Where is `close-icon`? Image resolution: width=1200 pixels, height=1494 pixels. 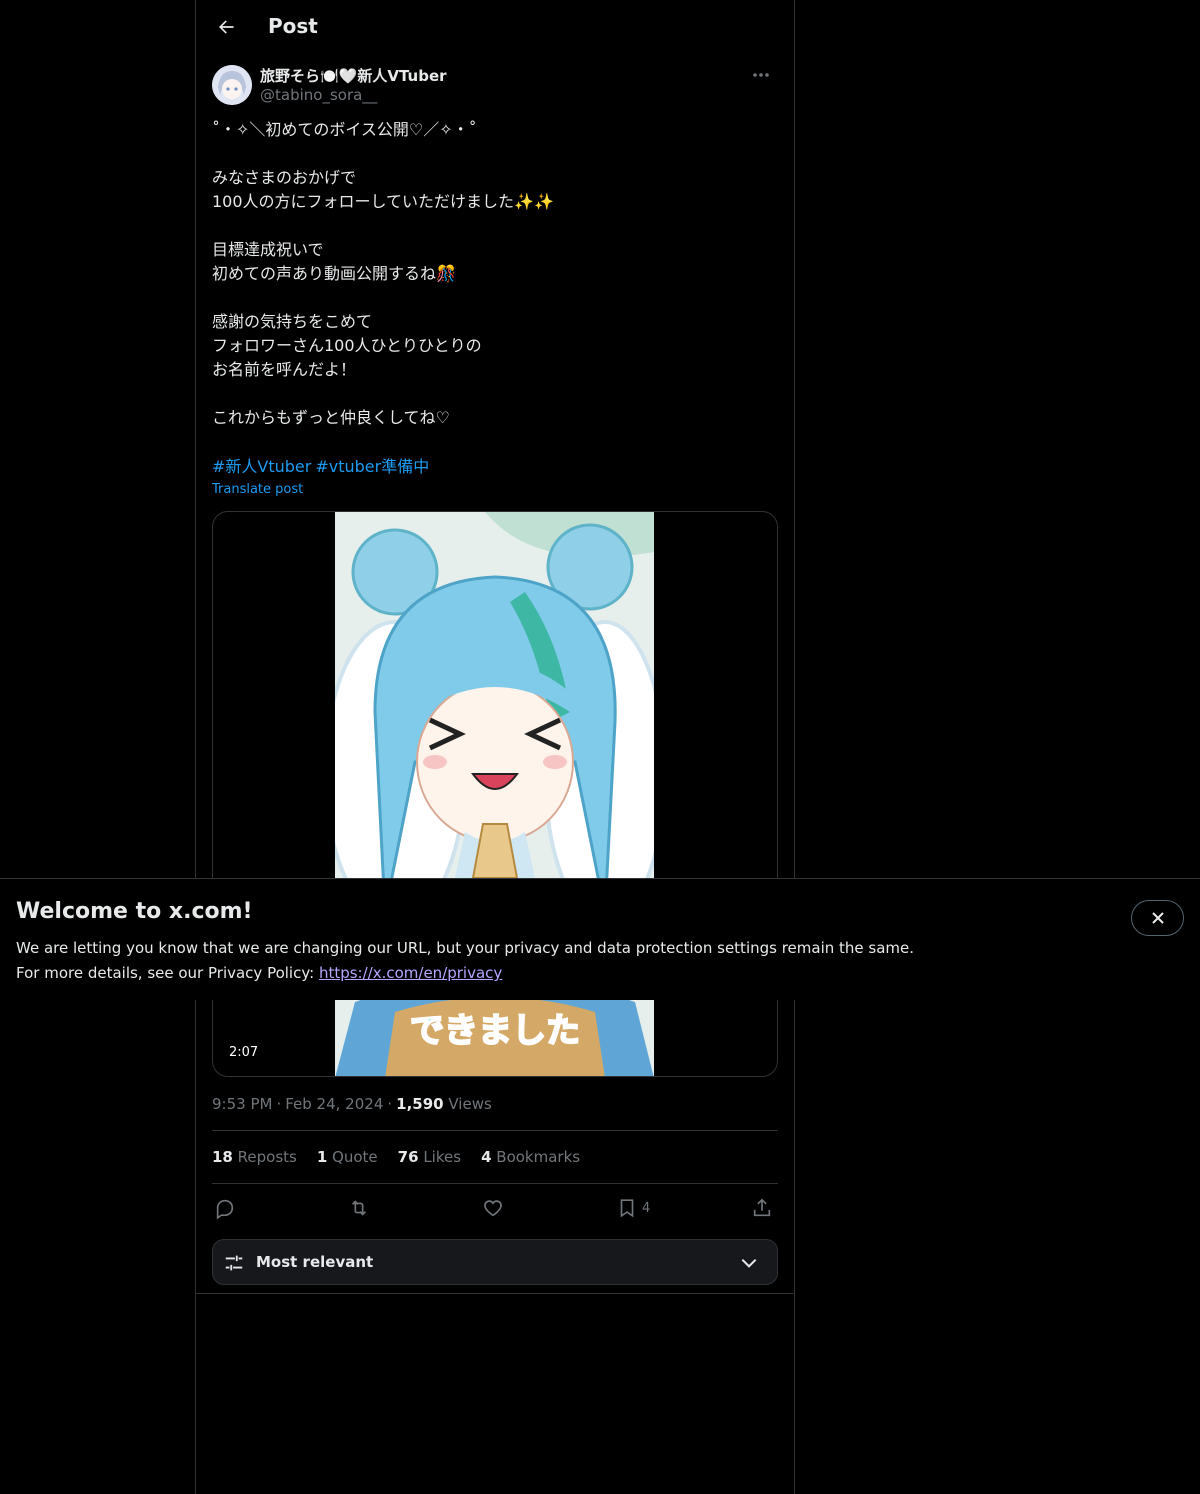
close-icon is located at coordinates (1157, 918).